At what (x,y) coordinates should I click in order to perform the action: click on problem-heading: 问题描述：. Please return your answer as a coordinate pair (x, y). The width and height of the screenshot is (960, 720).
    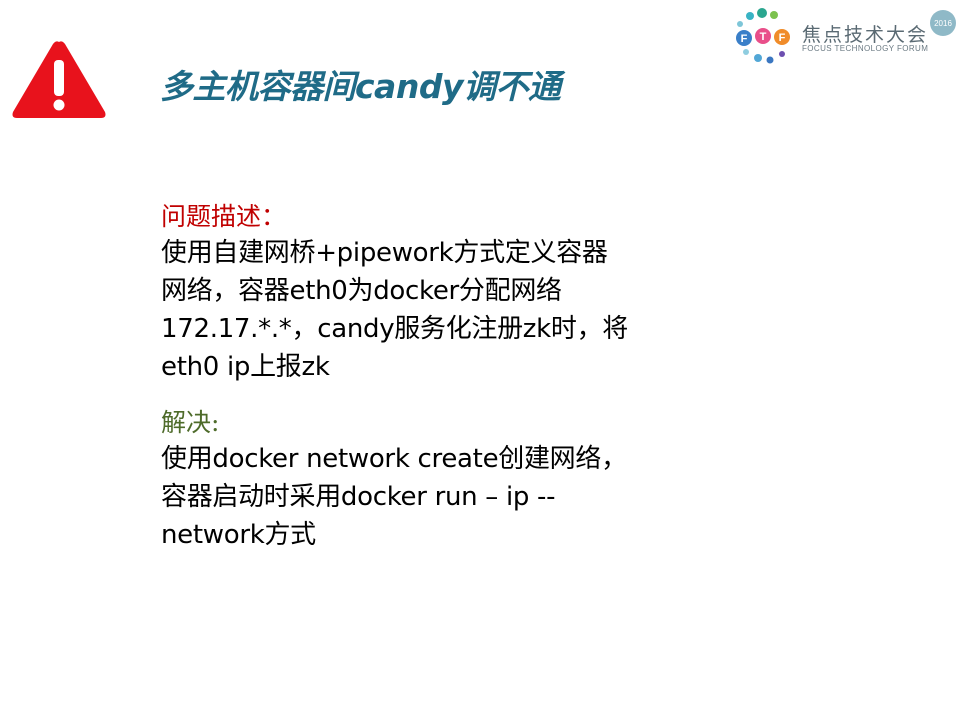
    Looking at the image, I should click on (224, 216).